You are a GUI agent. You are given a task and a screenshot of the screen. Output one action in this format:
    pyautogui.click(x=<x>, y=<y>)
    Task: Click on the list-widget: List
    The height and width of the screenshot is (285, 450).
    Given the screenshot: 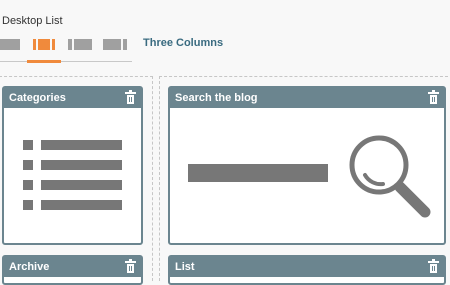 What is the action you would take?
    pyautogui.click(x=307, y=270)
    